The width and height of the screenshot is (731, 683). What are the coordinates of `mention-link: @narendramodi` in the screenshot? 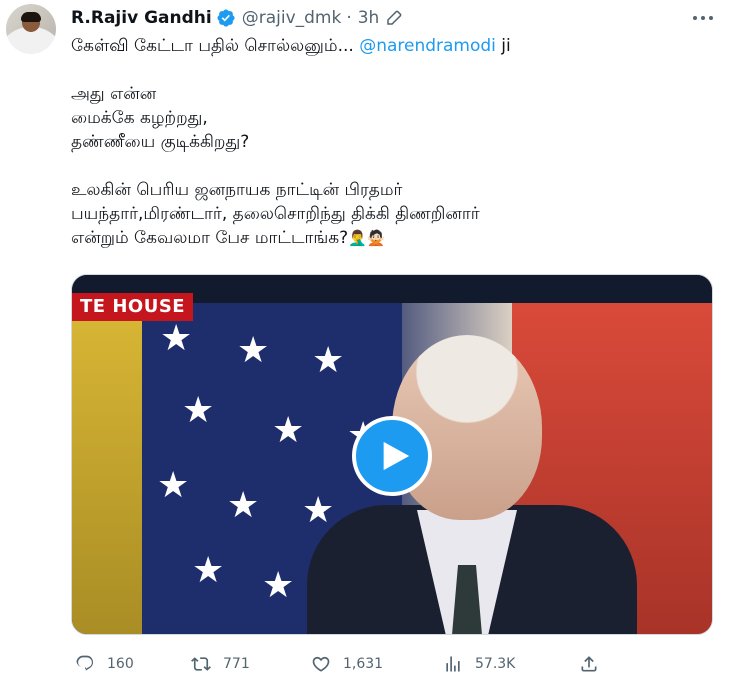 It's located at (427, 46).